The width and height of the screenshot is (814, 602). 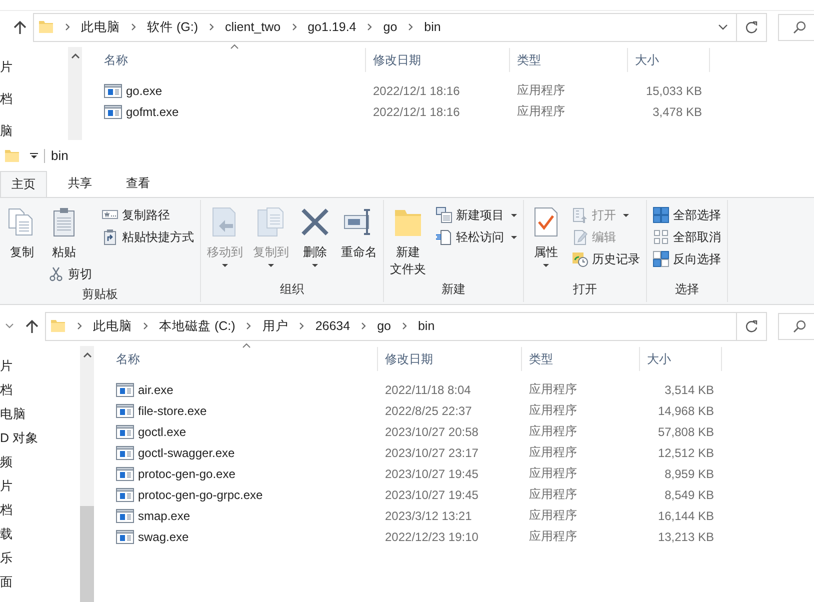 What do you see at coordinates (687, 259) in the screenshot?
I see `ribbon-button: 反向选择` at bounding box center [687, 259].